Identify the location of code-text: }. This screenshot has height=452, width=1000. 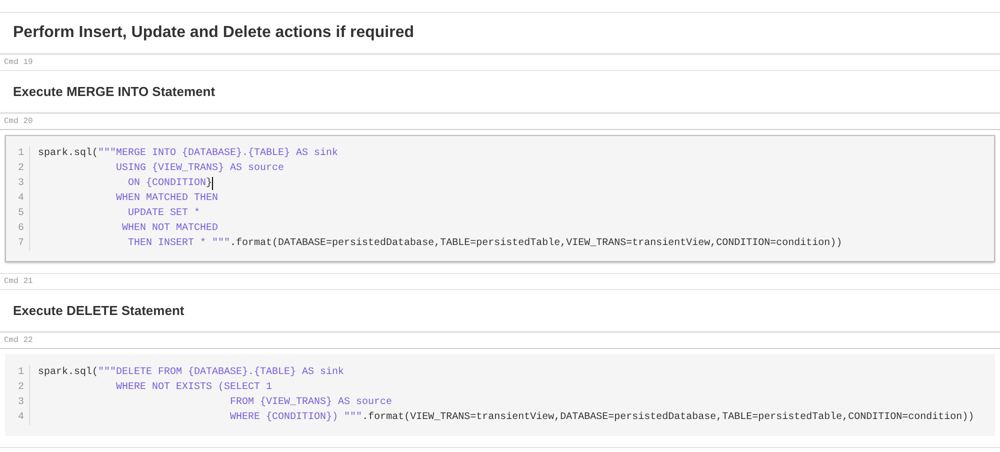
(209, 183).